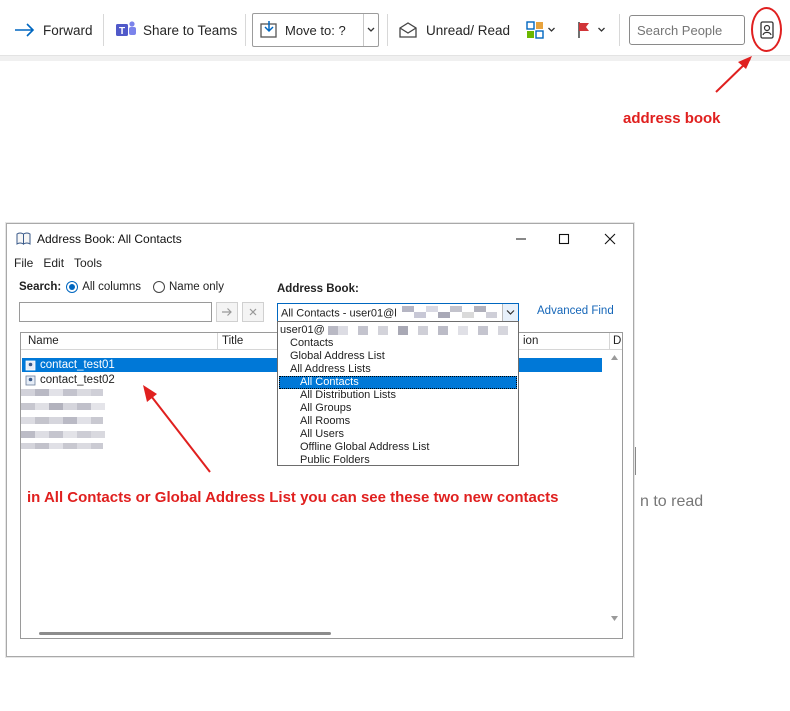  Describe the element at coordinates (398, 369) in the screenshot. I see `dropdown-item-all-address-lists: All Address Lists` at that location.